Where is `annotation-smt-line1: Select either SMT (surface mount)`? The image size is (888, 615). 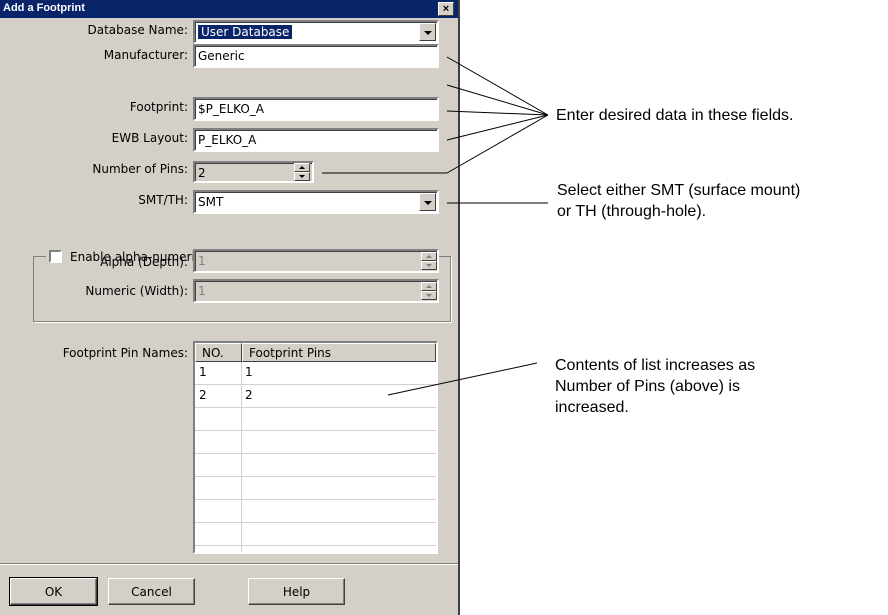 annotation-smt-line1: Select either SMT (surface mount) is located at coordinates (679, 190).